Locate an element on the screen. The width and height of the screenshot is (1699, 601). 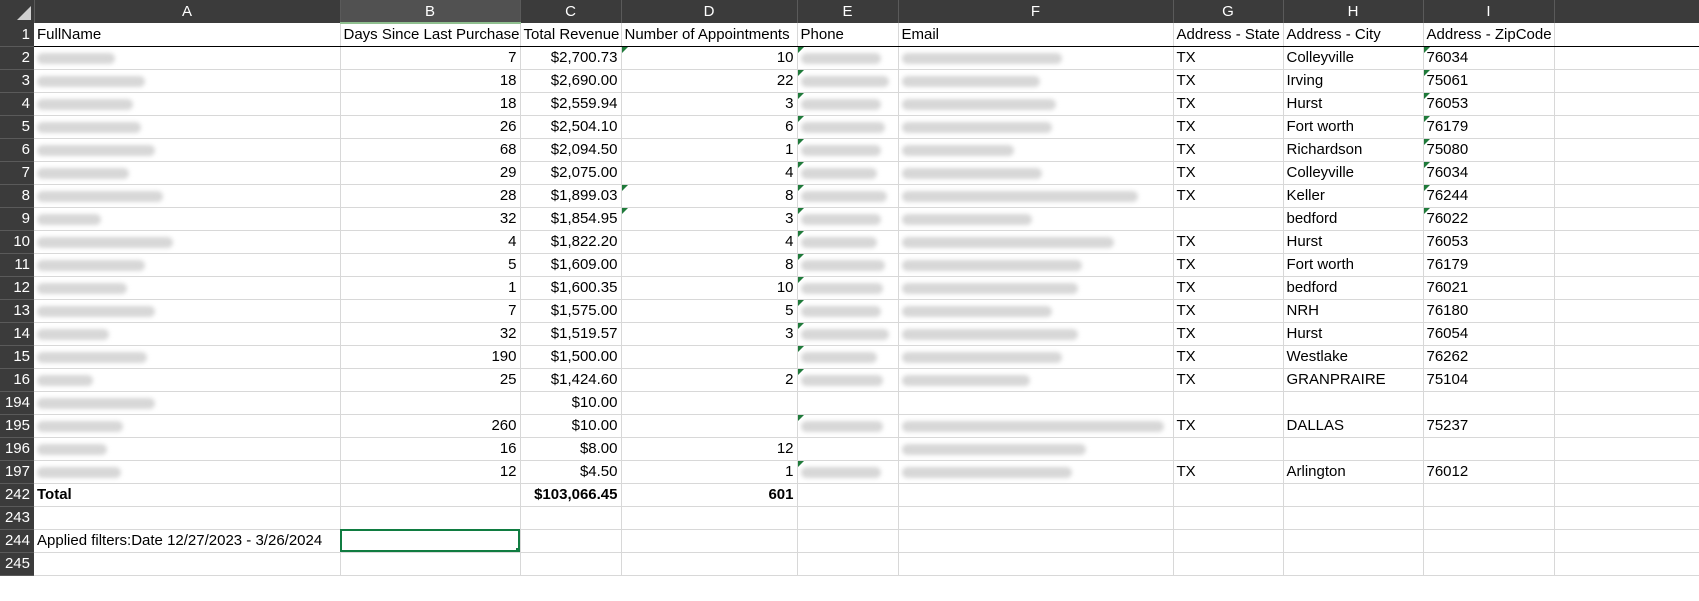
column-header-a: A is located at coordinates (187, 11).